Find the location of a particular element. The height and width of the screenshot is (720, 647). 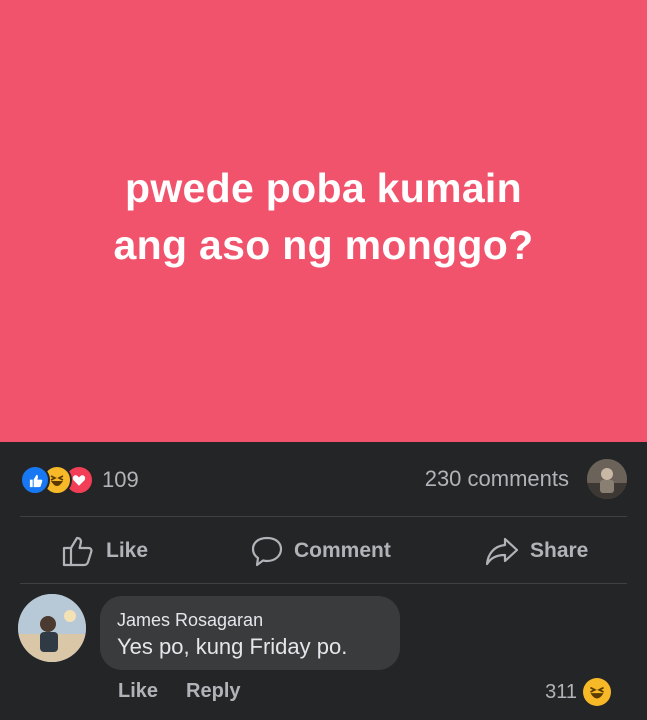

comment-text: Yes po, kung Friday po. is located at coordinates (232, 646).